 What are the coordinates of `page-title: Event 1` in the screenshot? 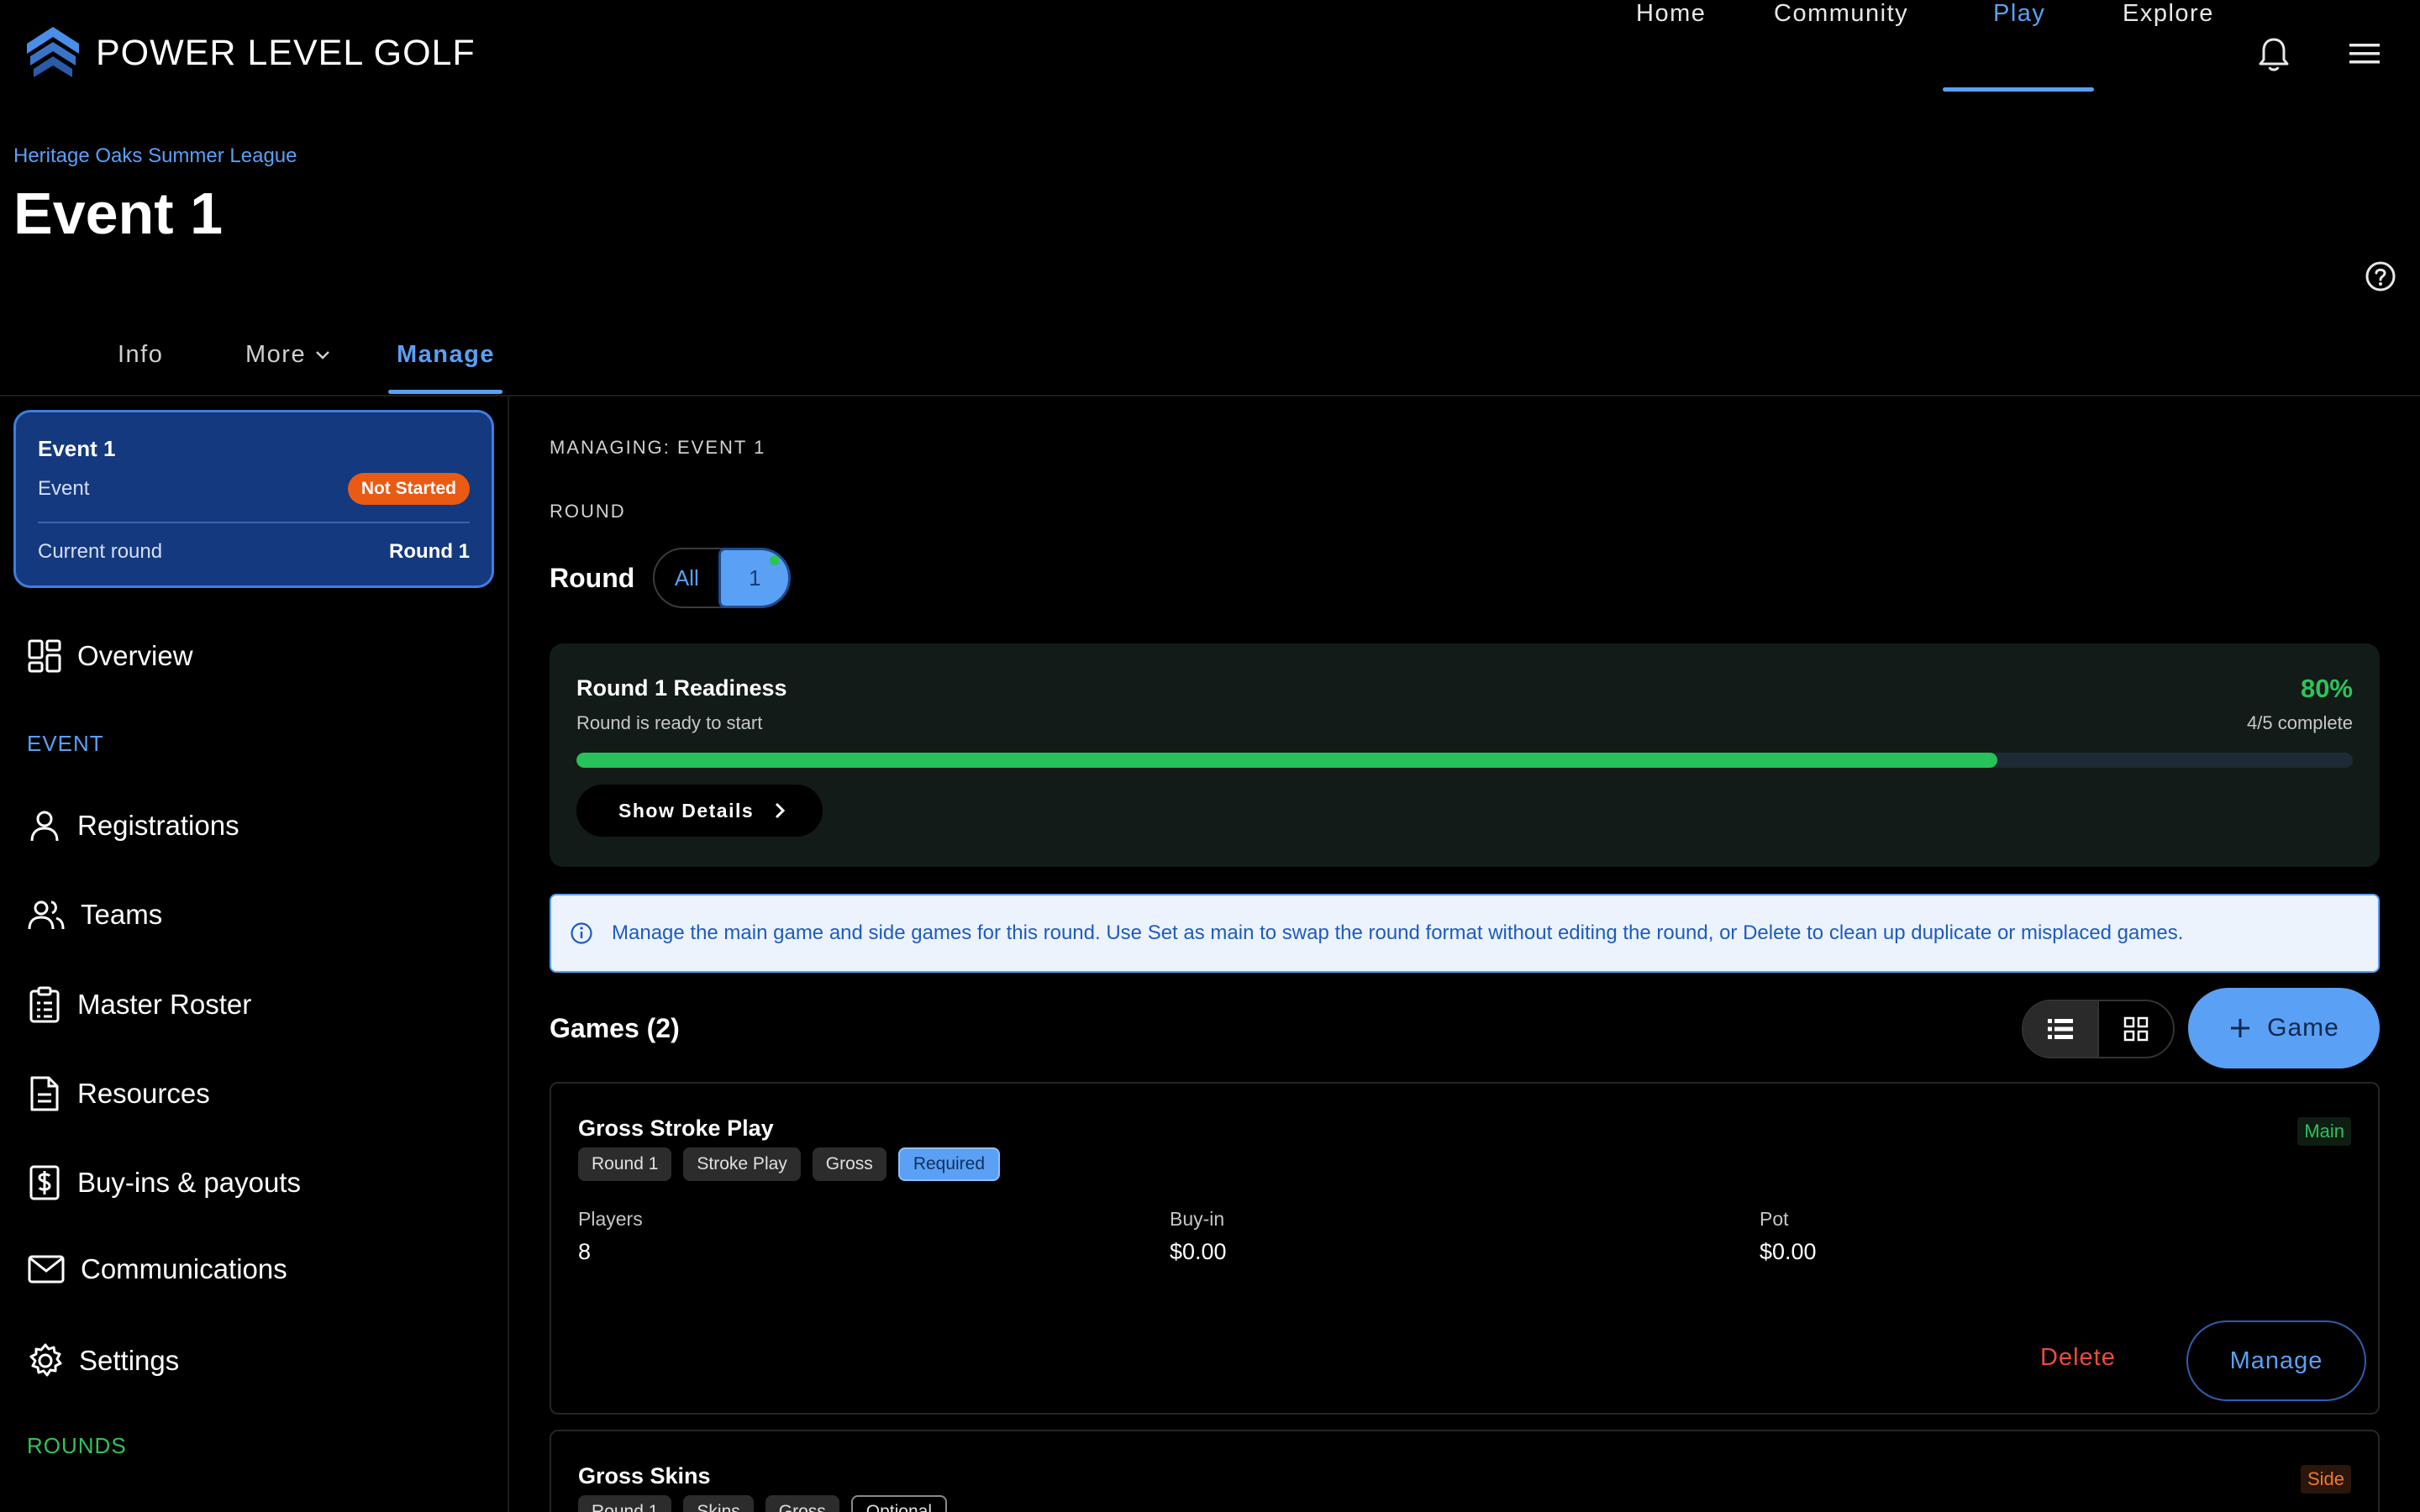 It's located at (118, 213).